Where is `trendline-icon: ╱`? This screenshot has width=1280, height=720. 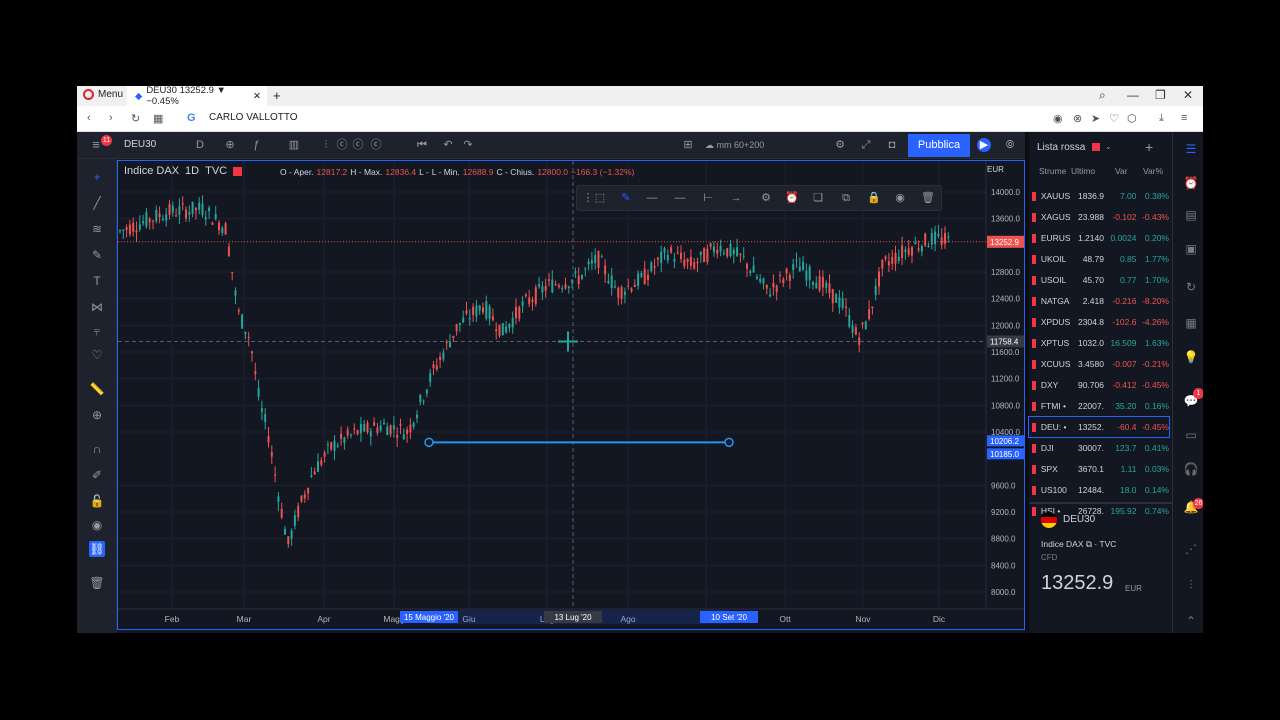
trendline-icon: ╱ is located at coordinates (97, 203).